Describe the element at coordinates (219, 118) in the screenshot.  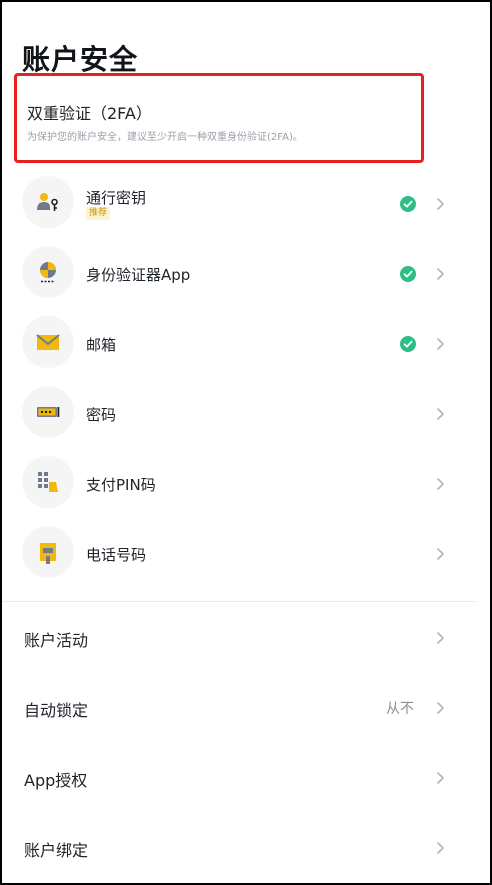
I see `twofa-section: 双重验证（2FA） 为保护您的账户安全，建议至少开启一种双重身份验证(2FA)。` at that location.